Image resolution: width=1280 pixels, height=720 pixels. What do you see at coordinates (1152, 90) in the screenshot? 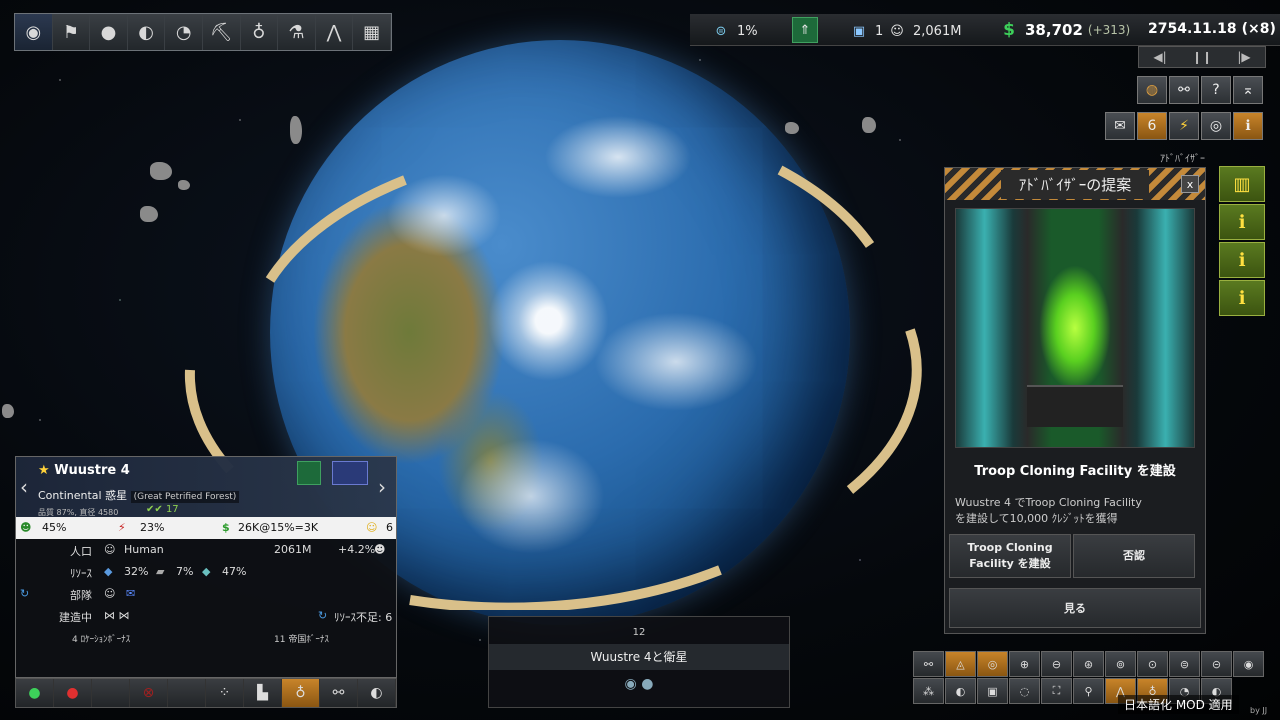
I see `diplomacy-icon: ◍` at bounding box center [1152, 90].